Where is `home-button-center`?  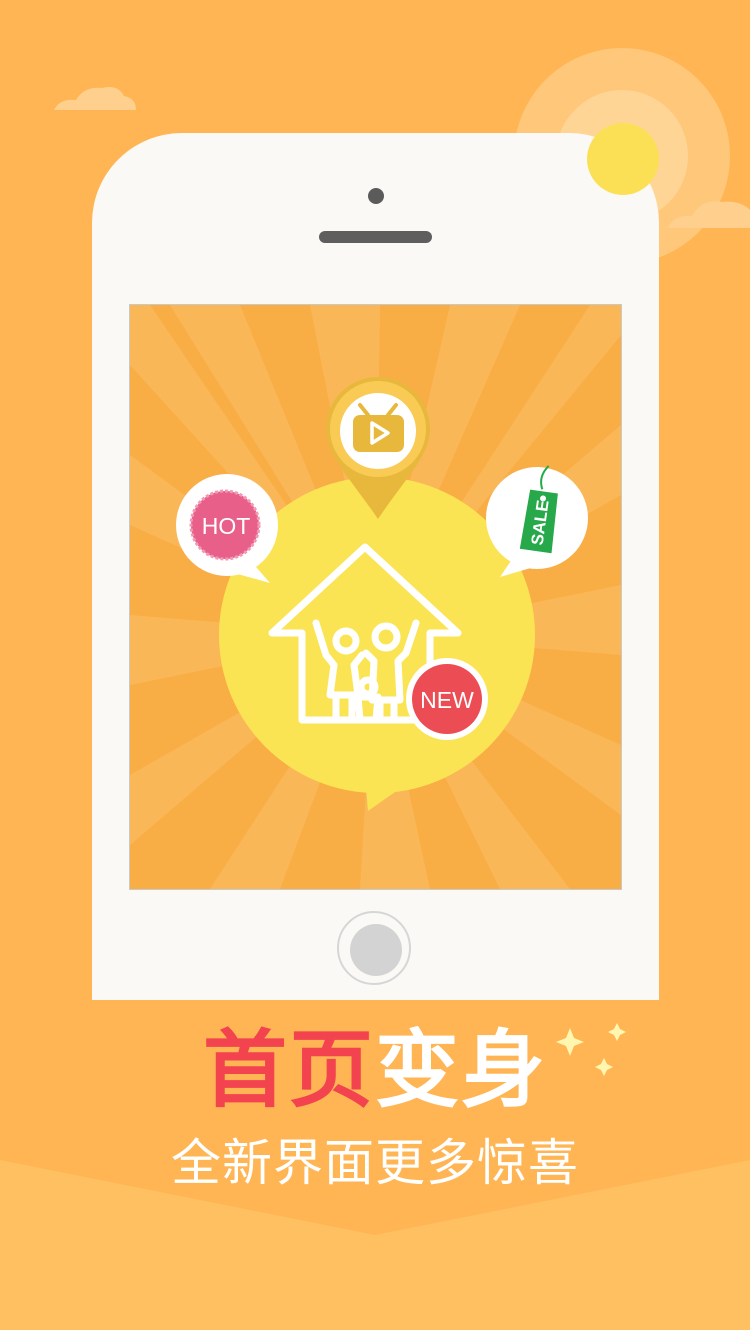 home-button-center is located at coordinates (376, 950).